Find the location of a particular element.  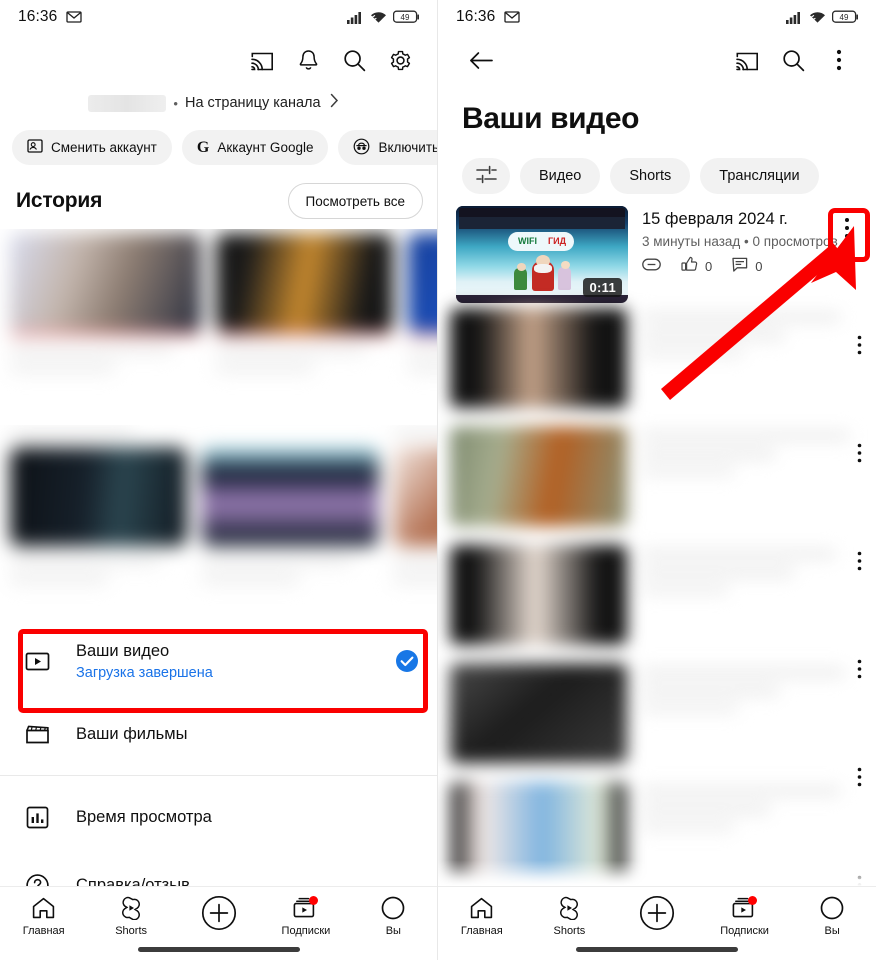

status-bar-left: 16:36 49 is located at coordinates (218, 17).